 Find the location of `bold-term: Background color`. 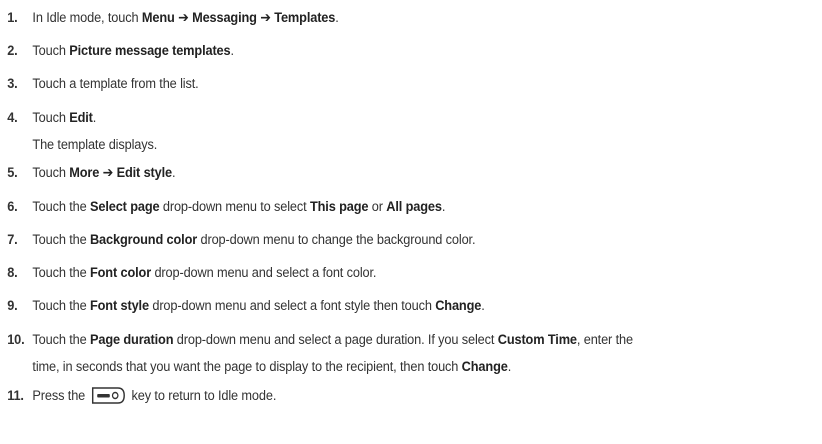

bold-term: Background color is located at coordinates (143, 240).